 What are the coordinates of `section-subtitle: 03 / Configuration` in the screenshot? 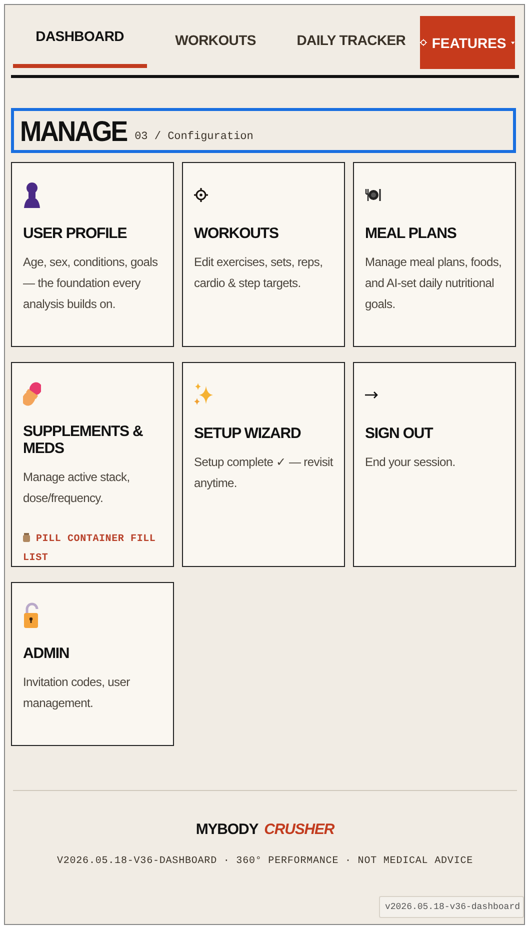 It's located at (194, 137).